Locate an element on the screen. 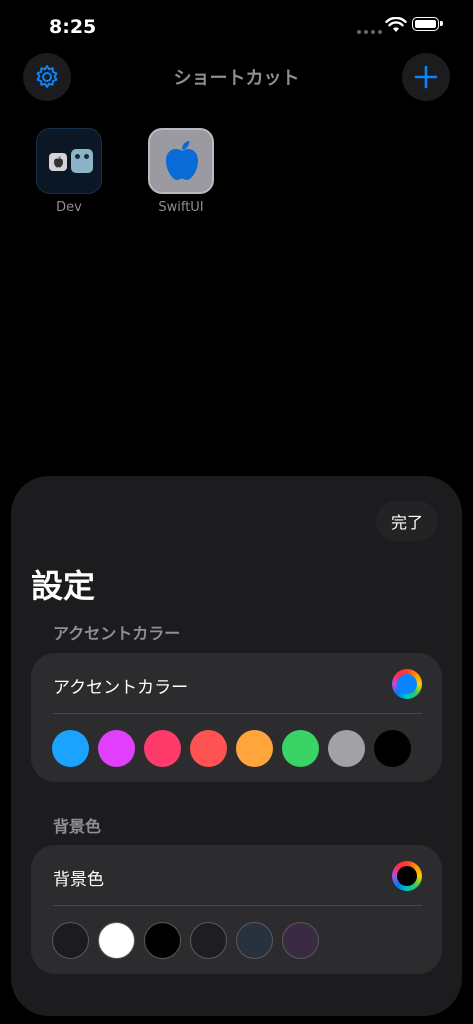  done-button: 完了 is located at coordinates (407, 521).